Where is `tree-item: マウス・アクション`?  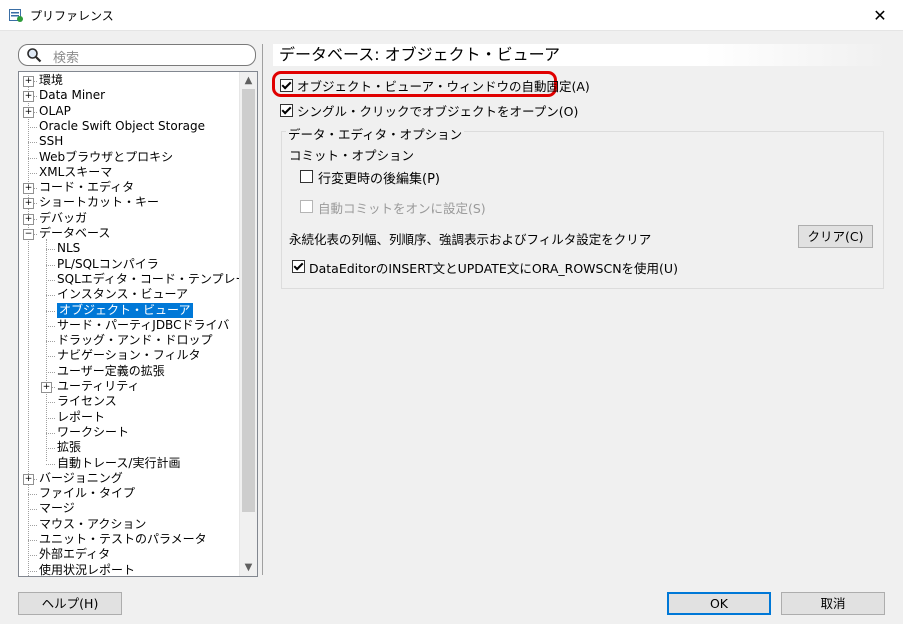 tree-item: マウス・アクション is located at coordinates (92, 524).